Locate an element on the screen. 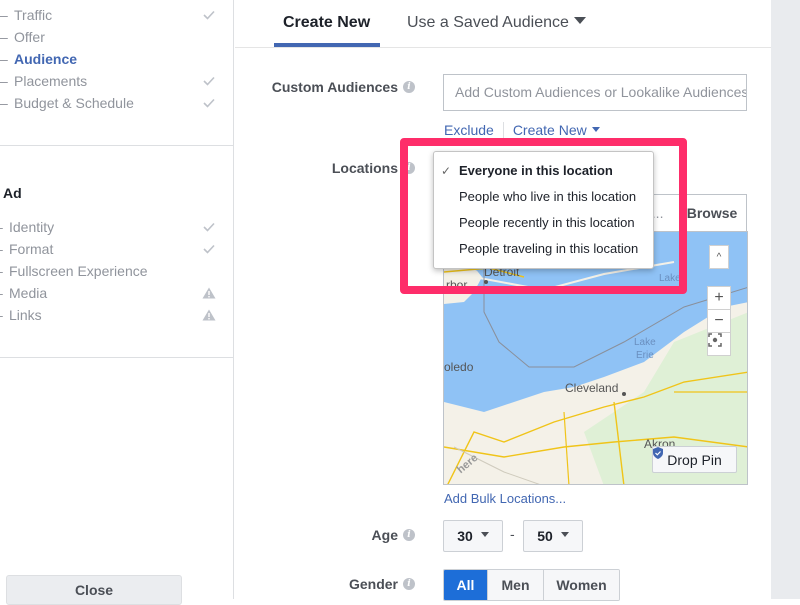 The width and height of the screenshot is (800, 605). sidebar-item-links: – Links is located at coordinates (112, 315).